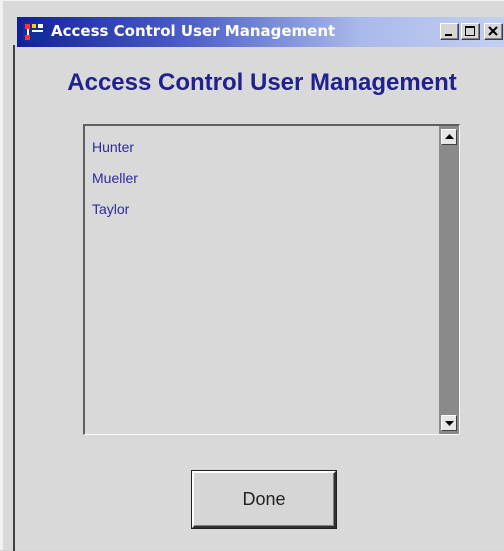 This screenshot has width=504, height=551. I want to click on user-list-items: Hunter Mueller Taylor, so click(262, 182).